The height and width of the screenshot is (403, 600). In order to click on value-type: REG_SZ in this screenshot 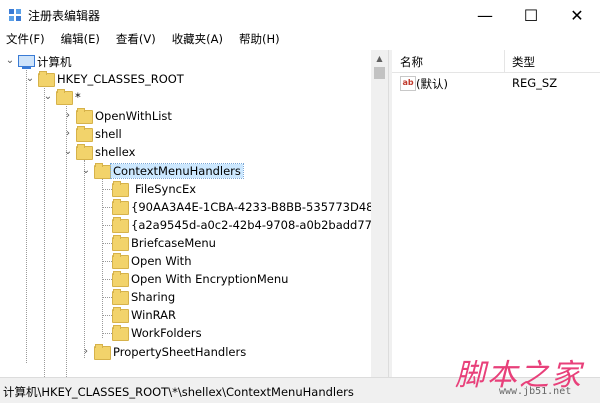, I will do `click(535, 83)`.